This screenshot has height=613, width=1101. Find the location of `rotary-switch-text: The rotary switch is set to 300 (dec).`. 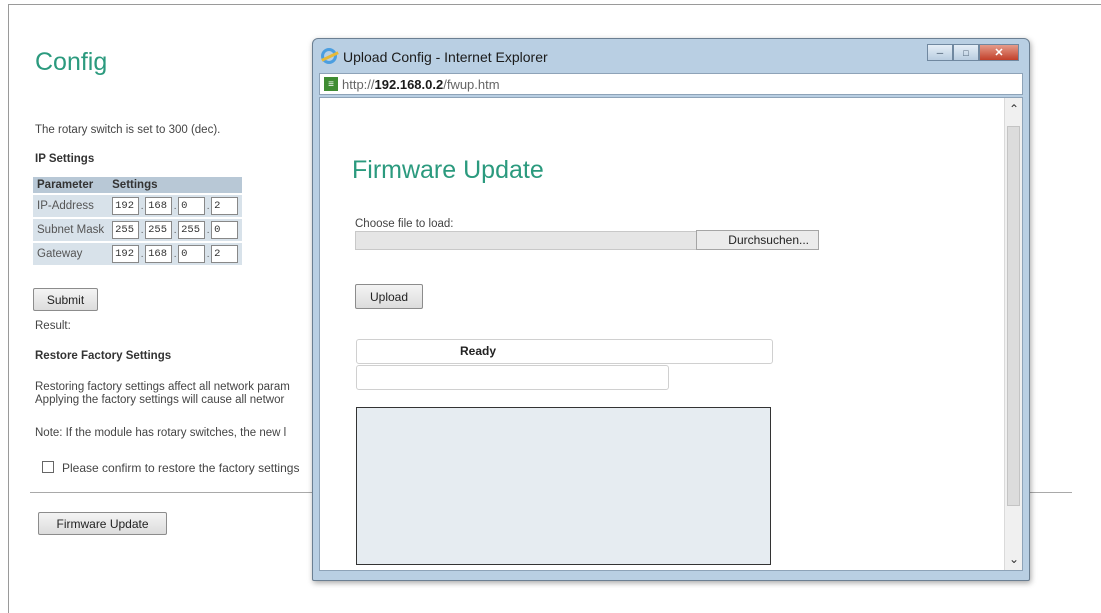

rotary-switch-text: The rotary switch is set to 300 (dec). is located at coordinates (128, 130).